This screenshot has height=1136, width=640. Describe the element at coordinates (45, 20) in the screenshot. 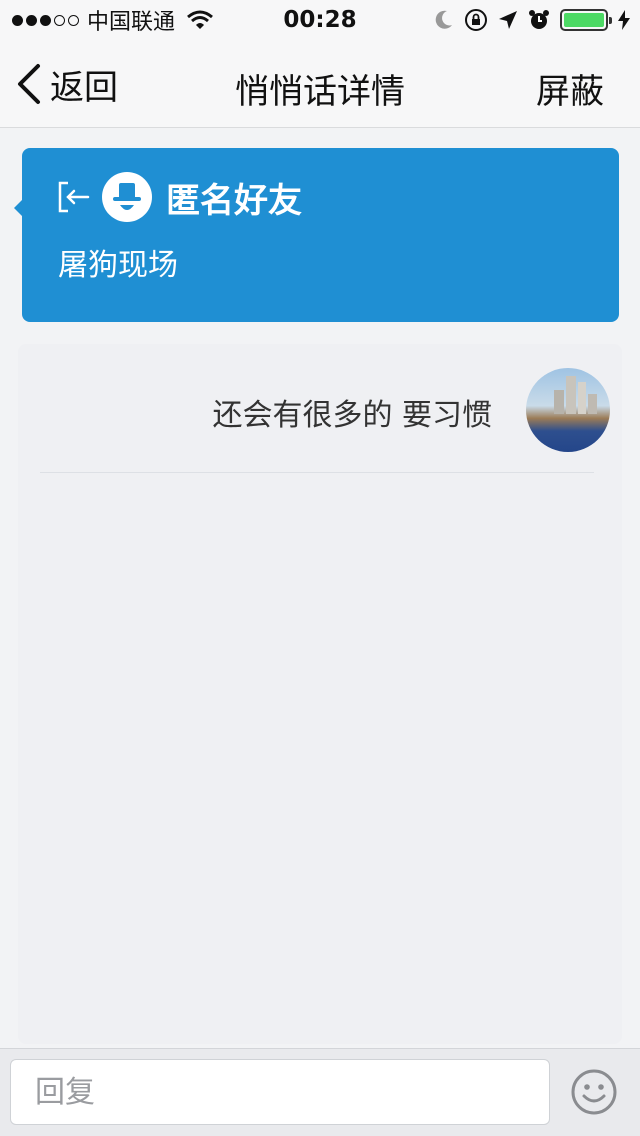

I see `signal-strength-icon` at that location.